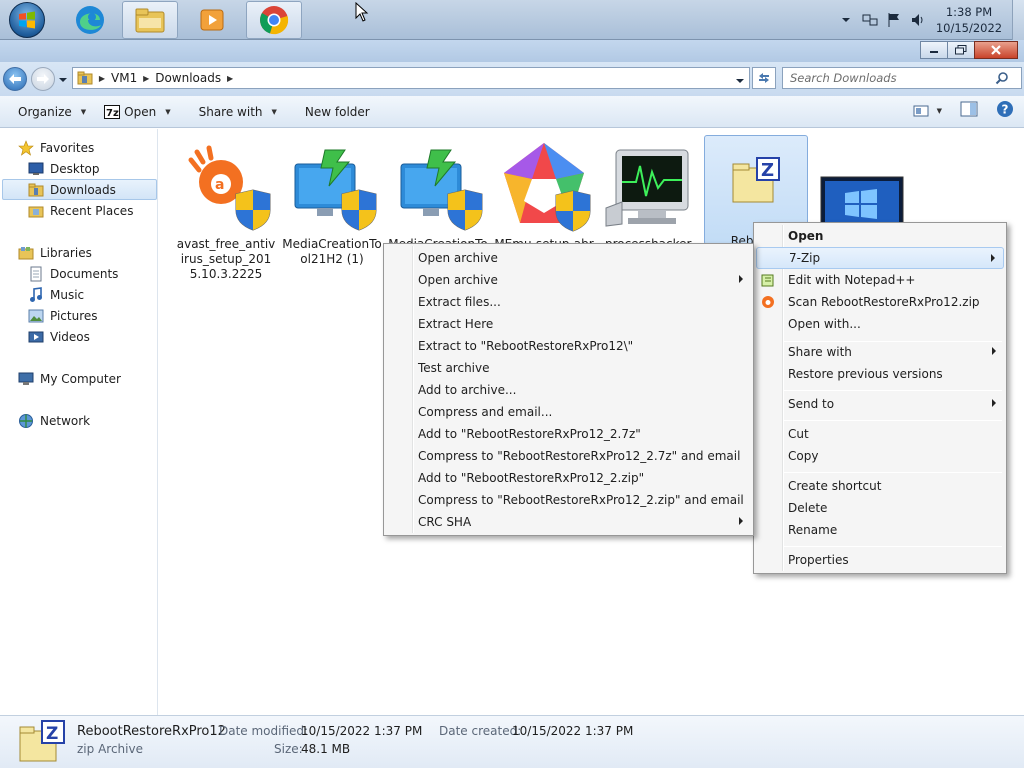  Describe the element at coordinates (880, 352) in the screenshot. I see `menu-item-share-with: Share with` at that location.